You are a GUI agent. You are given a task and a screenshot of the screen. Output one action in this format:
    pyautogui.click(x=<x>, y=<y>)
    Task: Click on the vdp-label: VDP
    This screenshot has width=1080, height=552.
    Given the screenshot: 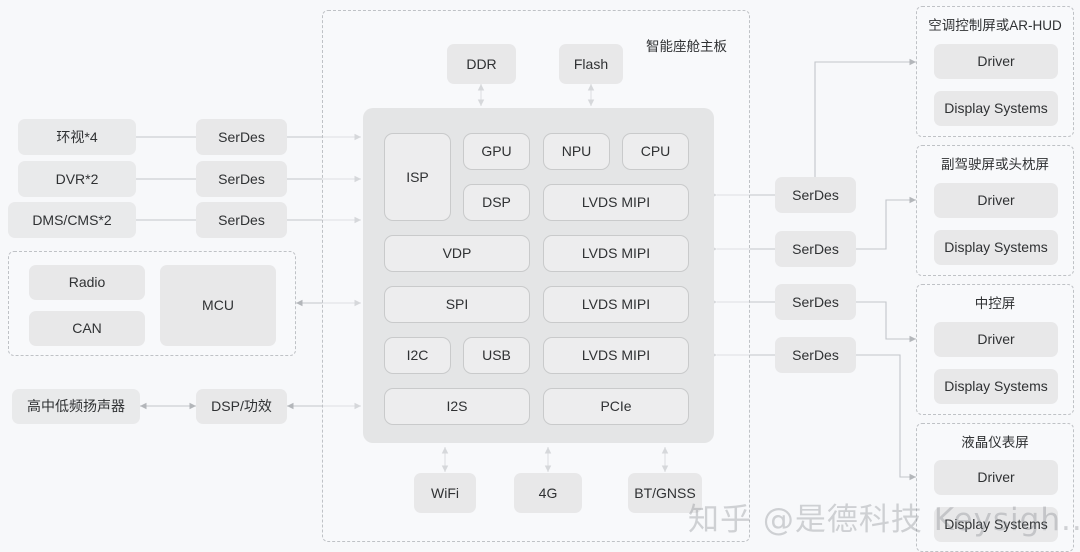 What is the action you would take?
    pyautogui.click(x=457, y=253)
    